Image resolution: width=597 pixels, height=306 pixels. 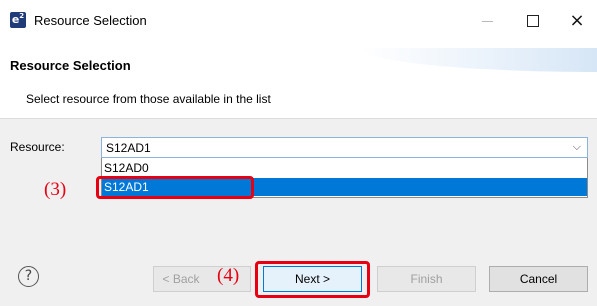 What do you see at coordinates (538, 279) in the screenshot?
I see `cancel-button: Cancel` at bounding box center [538, 279].